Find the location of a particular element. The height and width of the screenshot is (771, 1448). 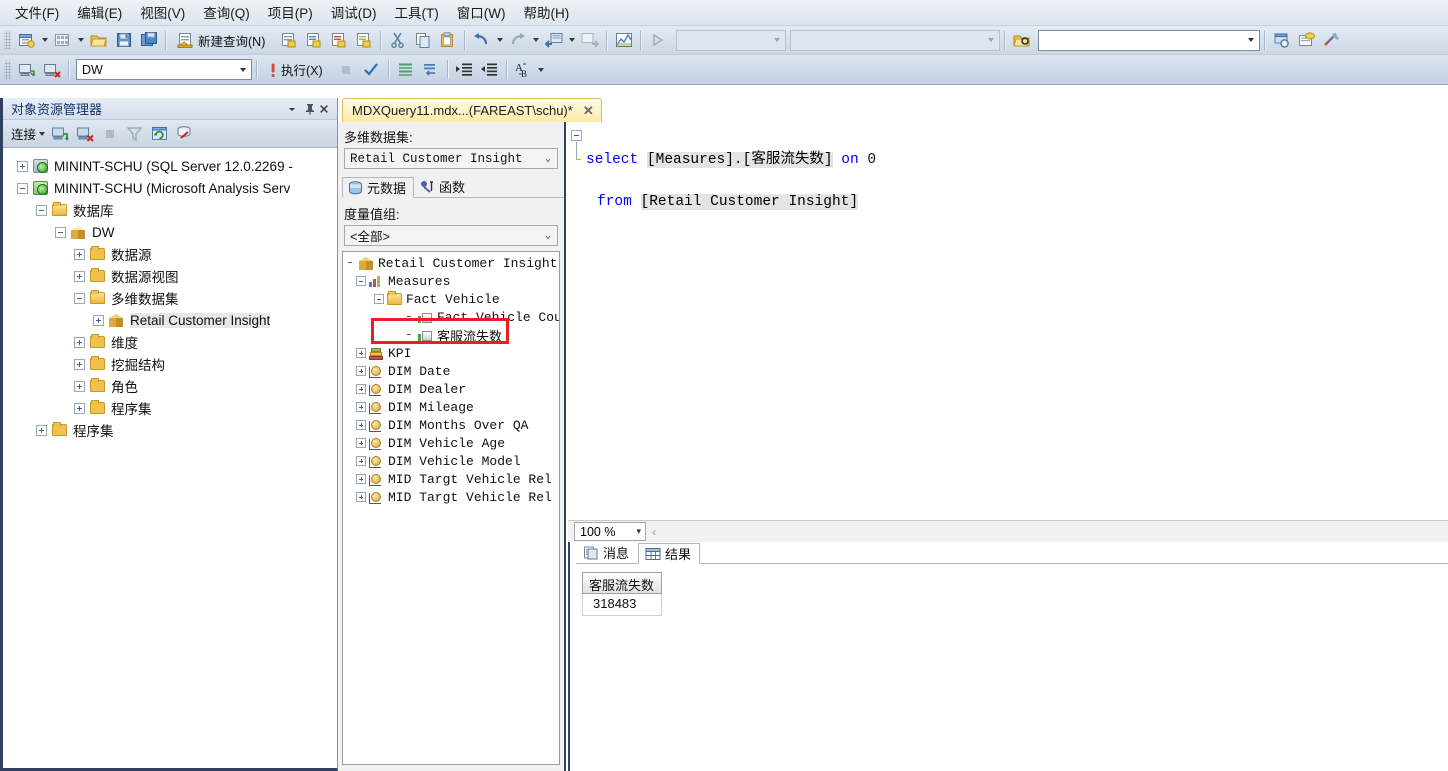

database-combo: DW is located at coordinates (164, 69).